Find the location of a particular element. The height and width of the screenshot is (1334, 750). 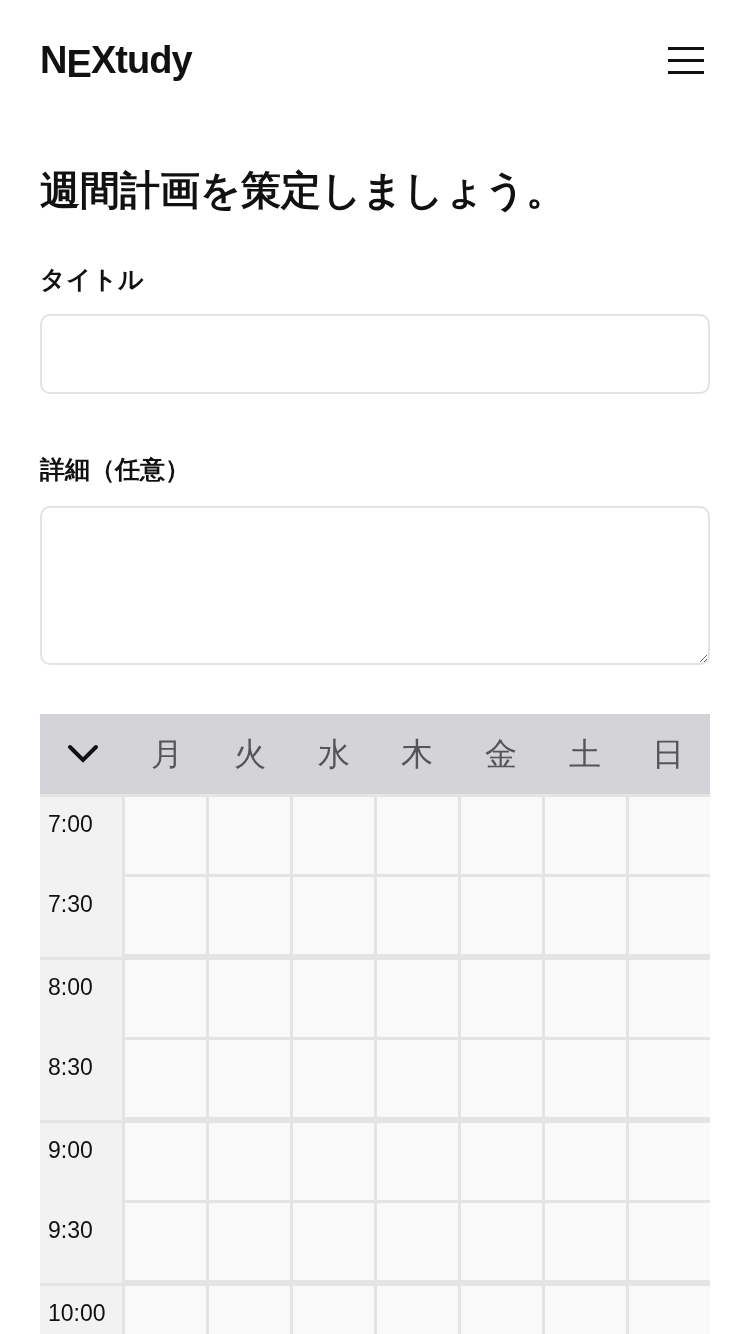

day-header: 土 is located at coordinates (584, 754).